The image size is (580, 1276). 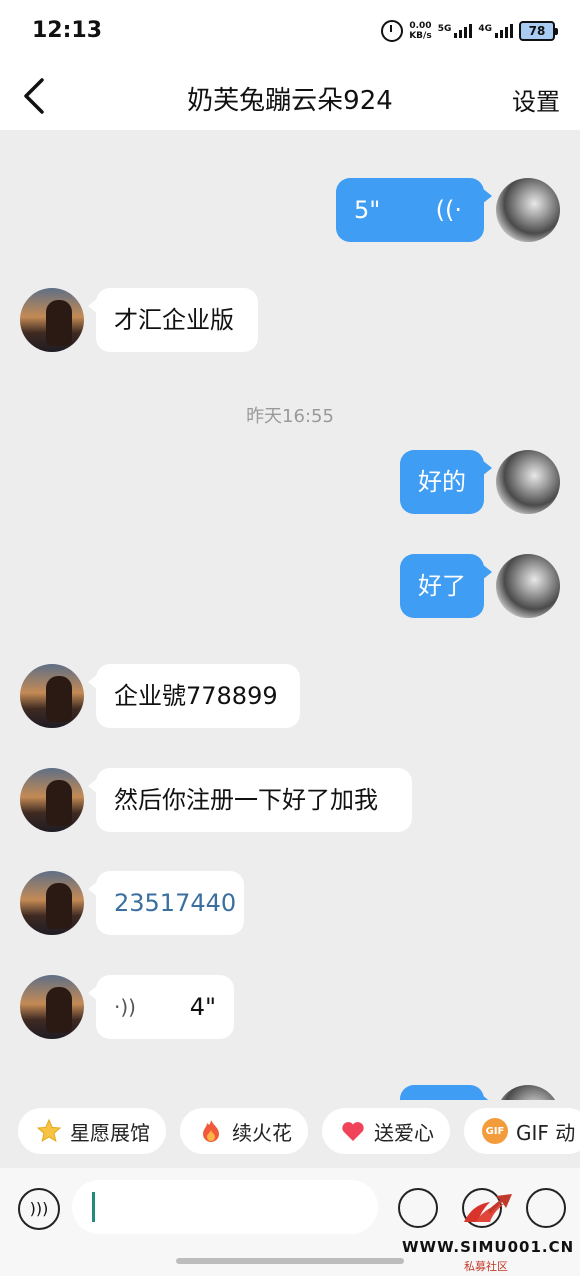 What do you see at coordinates (488, 1247) in the screenshot?
I see `watermark-url: WWW.SIMU001.CN` at bounding box center [488, 1247].